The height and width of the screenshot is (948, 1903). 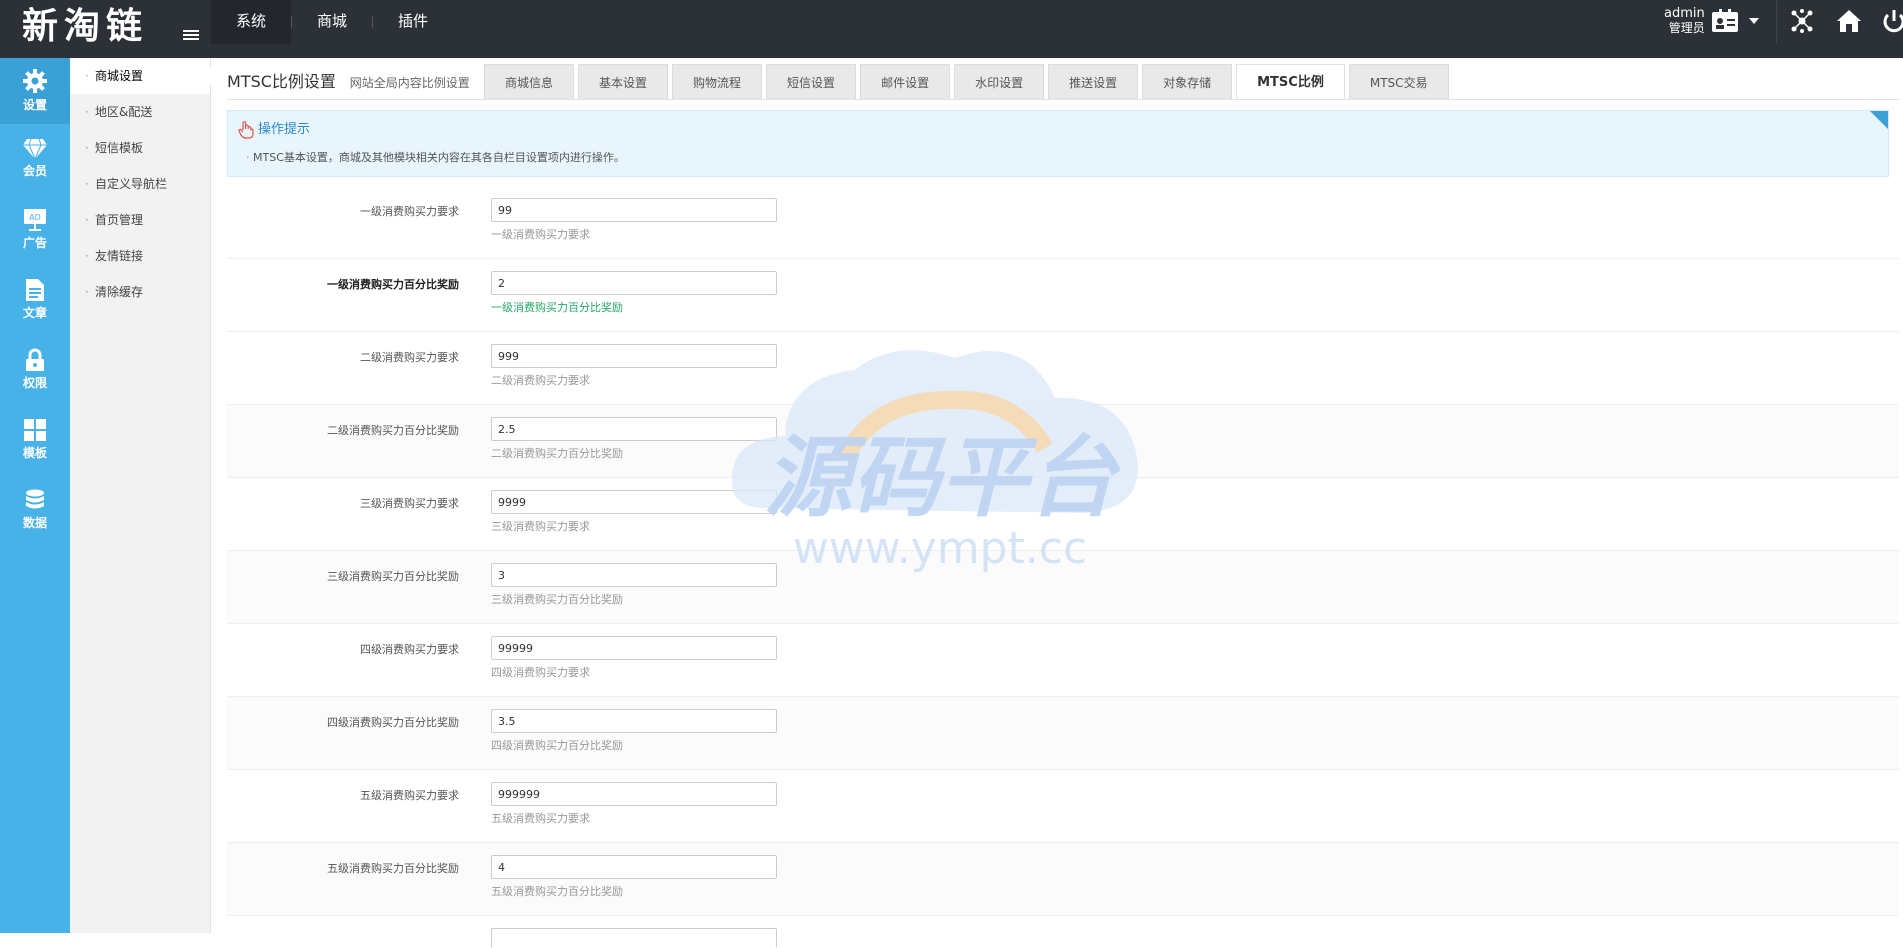 I want to click on field-hint: 五级消费购买力百分比奖励, so click(x=557, y=891).